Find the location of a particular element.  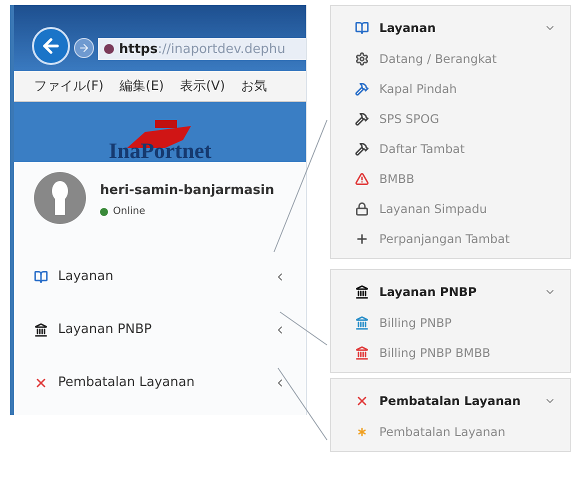

nav-item: Layanan is located at coordinates (161, 276).